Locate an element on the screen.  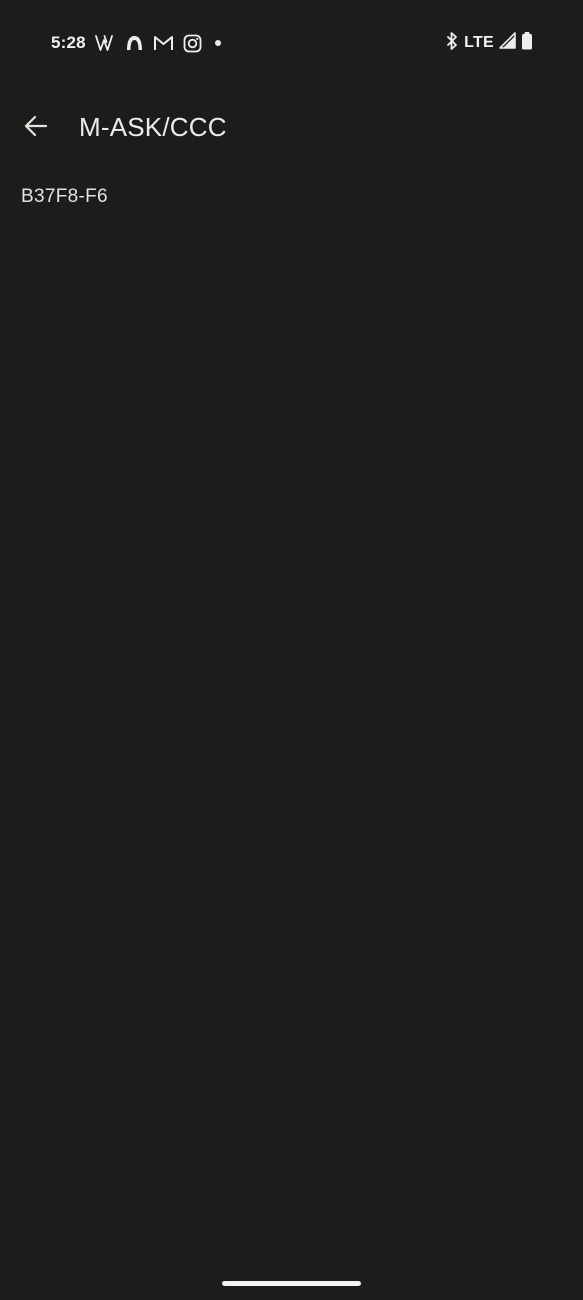
page-title: M-ASK/CCC is located at coordinates (153, 127).